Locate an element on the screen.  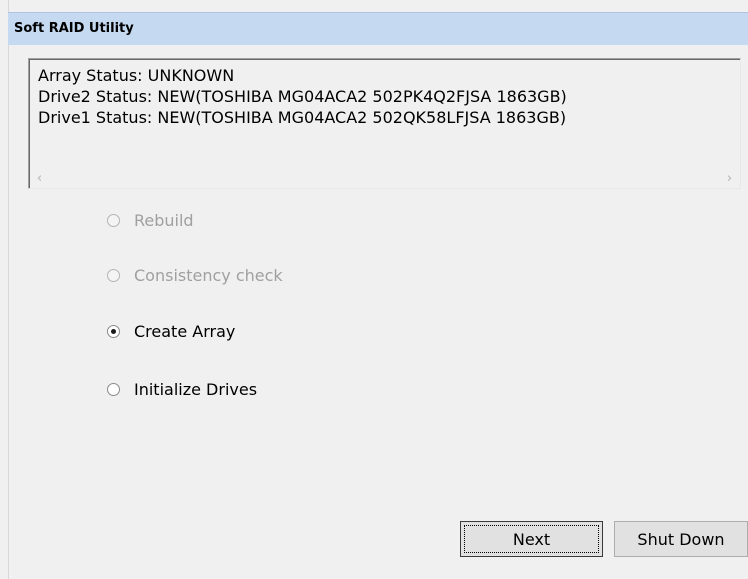
option-create-array: Create Array is located at coordinates (171, 331).